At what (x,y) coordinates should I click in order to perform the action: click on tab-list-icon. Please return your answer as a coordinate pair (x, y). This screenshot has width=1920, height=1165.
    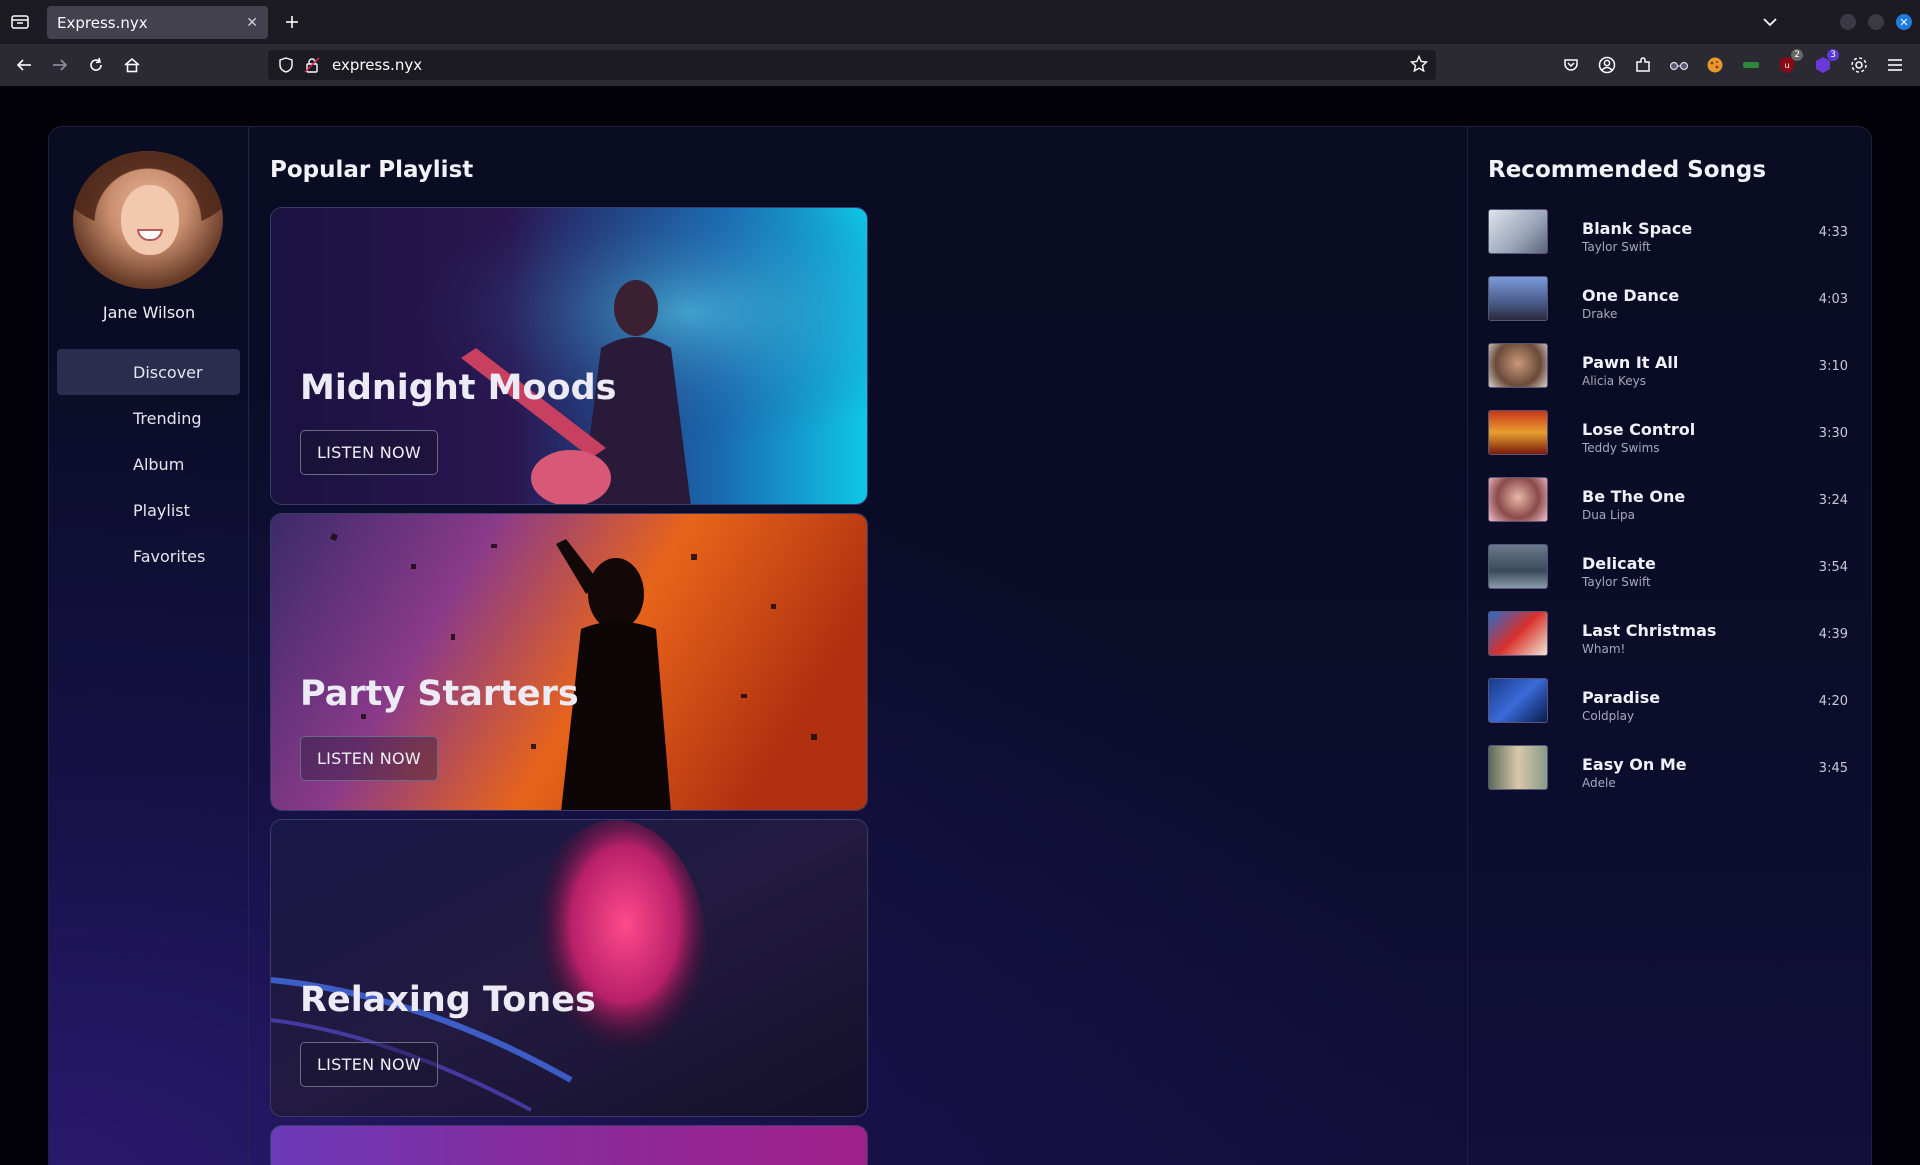
    Looking at the image, I should click on (20, 22).